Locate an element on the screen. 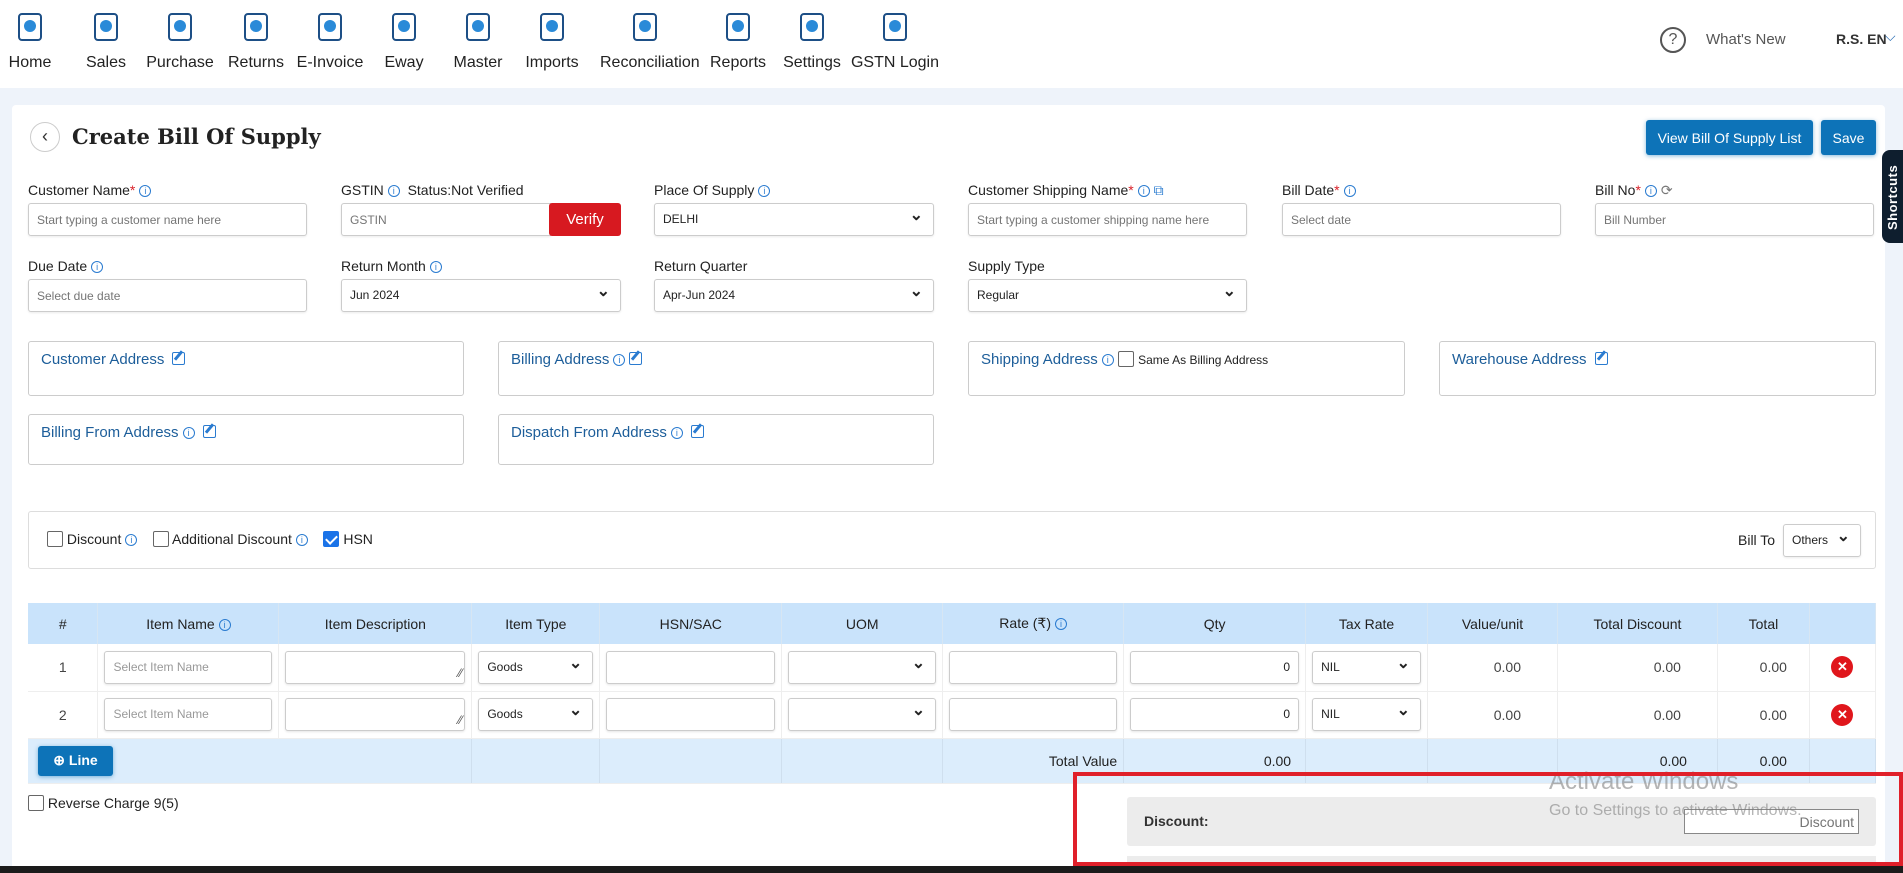  chevron-down-icon: ⌵ is located at coordinates (1890, 36).